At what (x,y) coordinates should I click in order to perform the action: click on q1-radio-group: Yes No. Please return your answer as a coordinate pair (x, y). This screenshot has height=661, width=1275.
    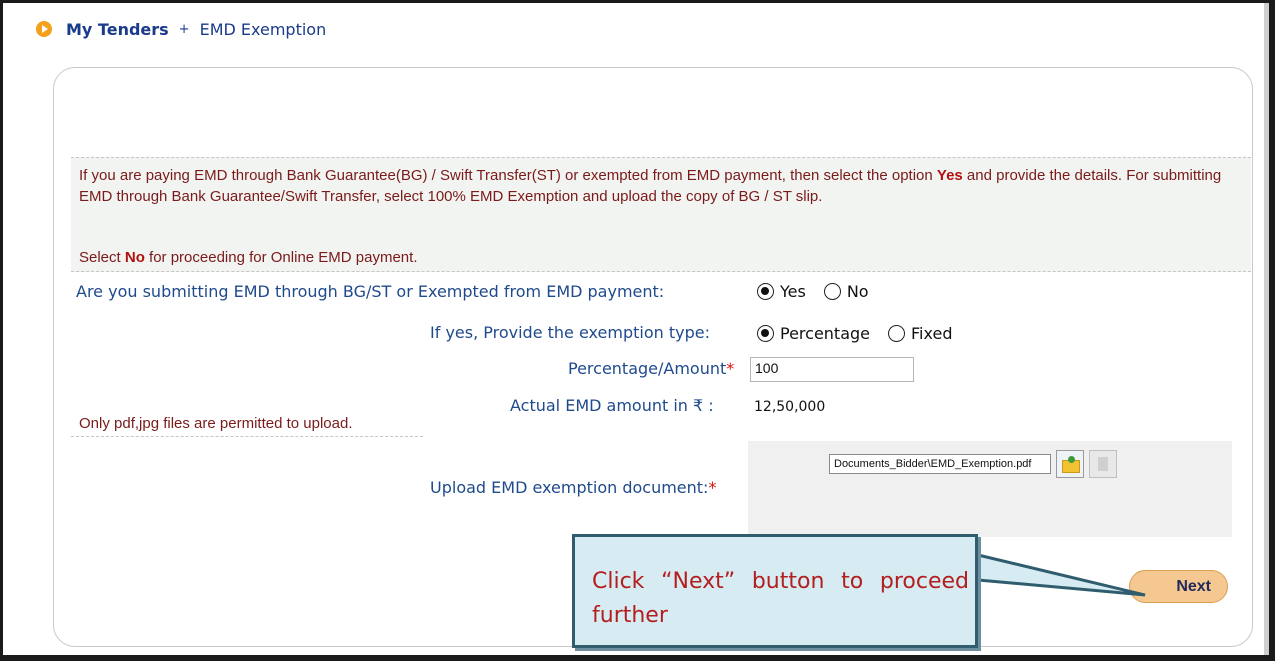
    Looking at the image, I should click on (822, 291).